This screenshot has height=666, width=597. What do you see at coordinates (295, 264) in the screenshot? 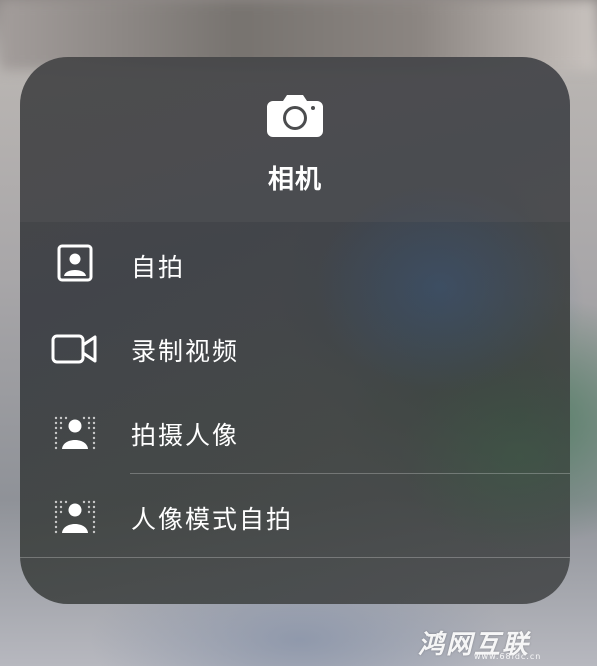
I see `action-selfie: 自拍` at bounding box center [295, 264].